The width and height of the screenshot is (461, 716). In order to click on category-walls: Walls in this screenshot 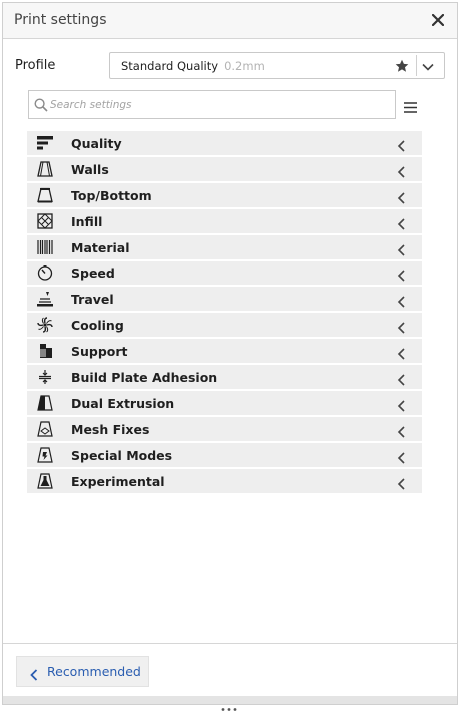, I will do `click(224, 169)`.